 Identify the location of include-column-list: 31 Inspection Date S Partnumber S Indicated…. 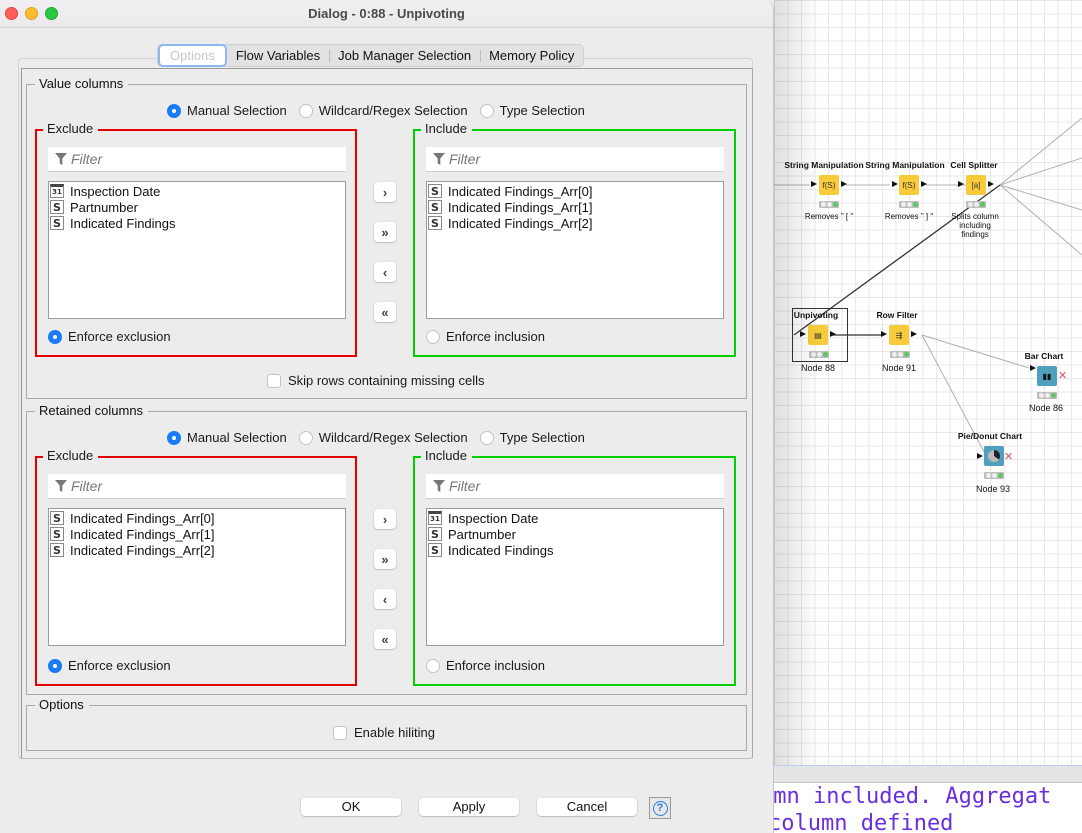
(575, 577).